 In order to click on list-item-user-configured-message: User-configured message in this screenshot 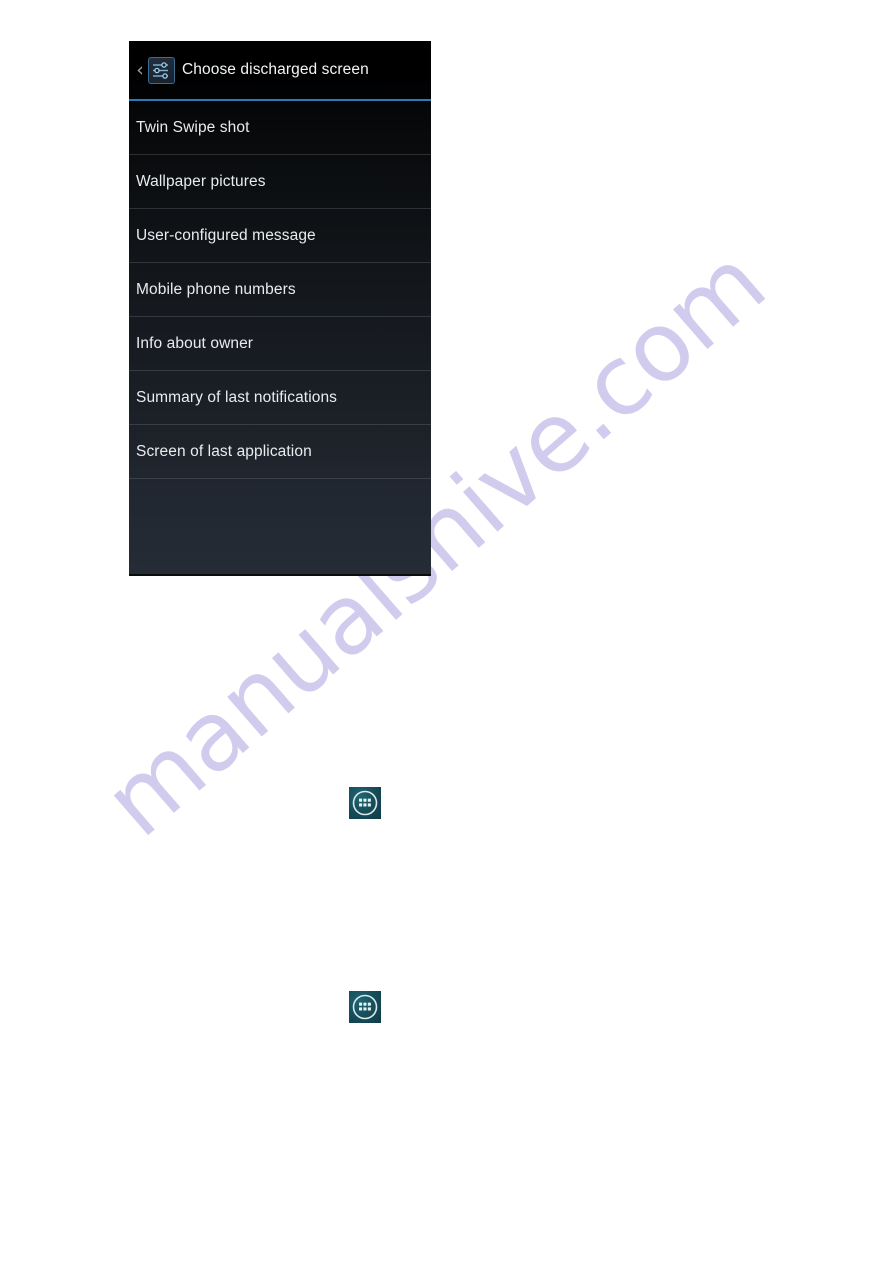, I will do `click(280, 236)`.